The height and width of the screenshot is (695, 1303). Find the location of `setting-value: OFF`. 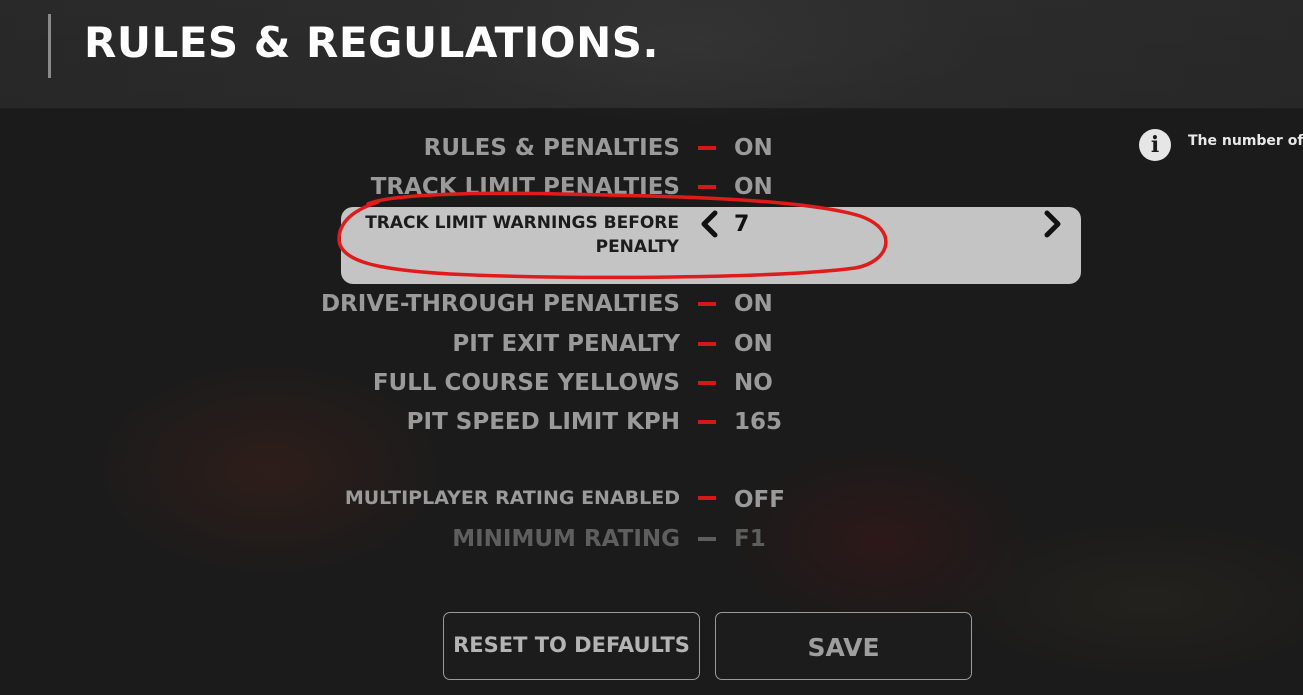

setting-value: OFF is located at coordinates (759, 500).